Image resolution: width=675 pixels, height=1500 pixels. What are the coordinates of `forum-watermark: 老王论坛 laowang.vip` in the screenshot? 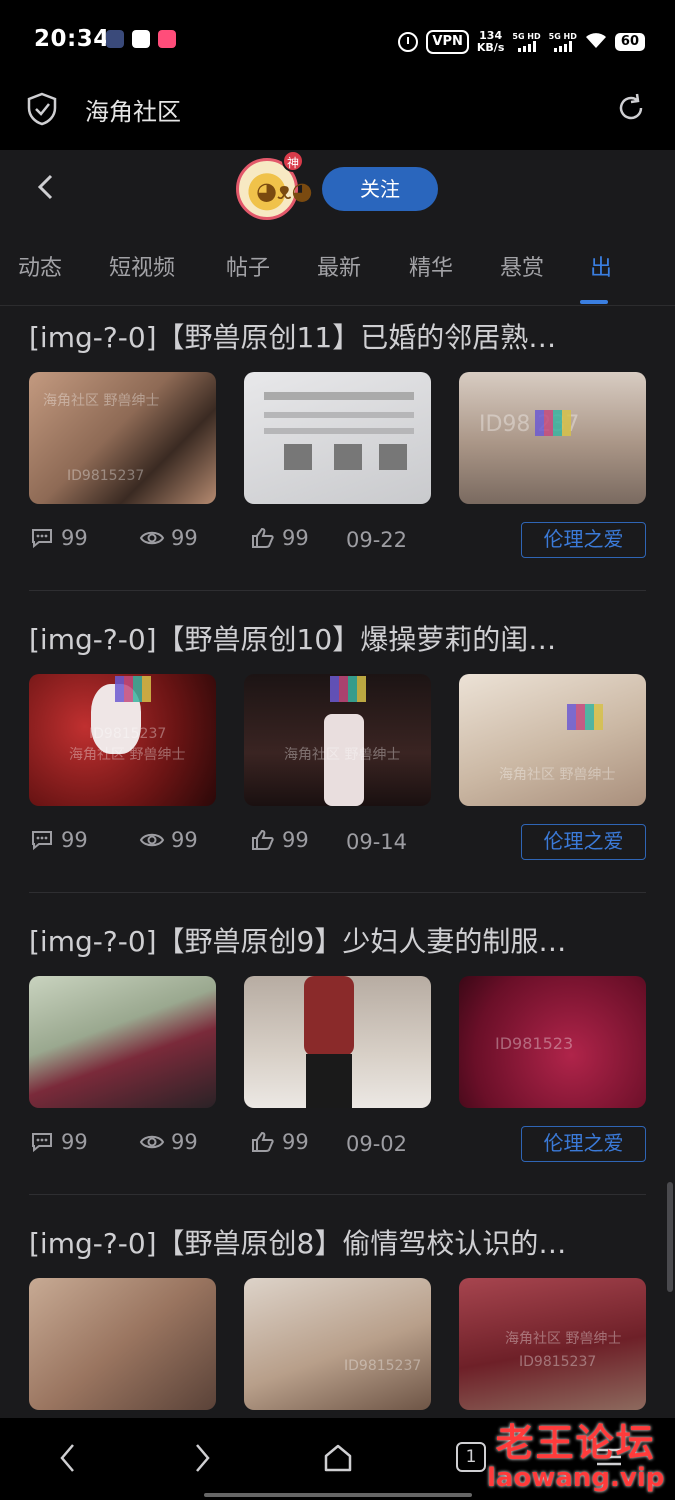 It's located at (576, 1457).